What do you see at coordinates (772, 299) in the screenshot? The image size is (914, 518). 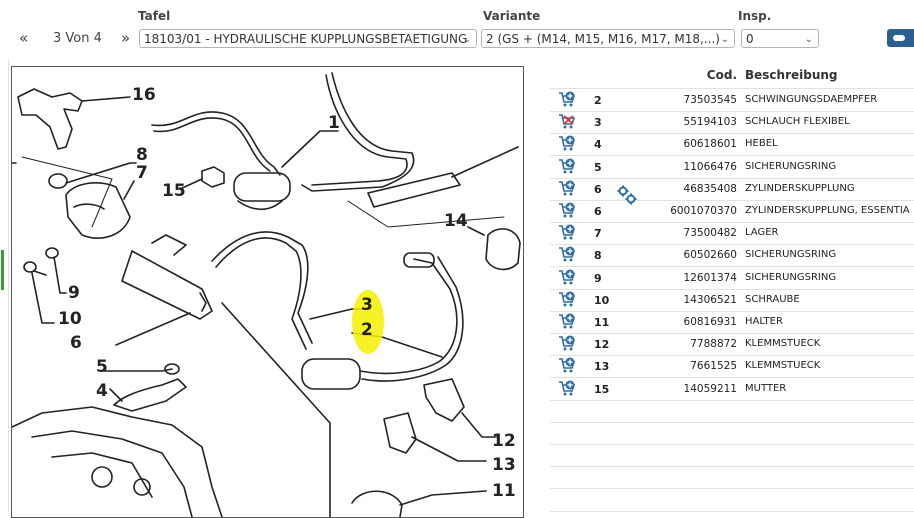 I see `row-description: SCHRAUBE` at bounding box center [772, 299].